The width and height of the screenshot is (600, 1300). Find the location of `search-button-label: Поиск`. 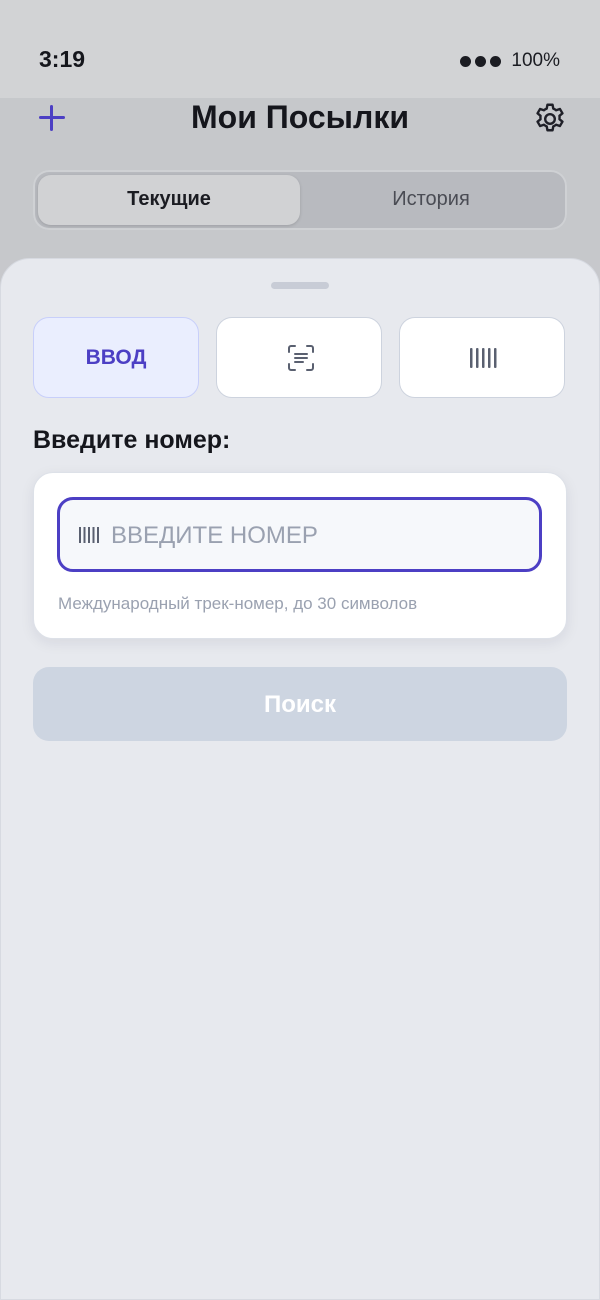

search-button-label: Поиск is located at coordinates (300, 704).